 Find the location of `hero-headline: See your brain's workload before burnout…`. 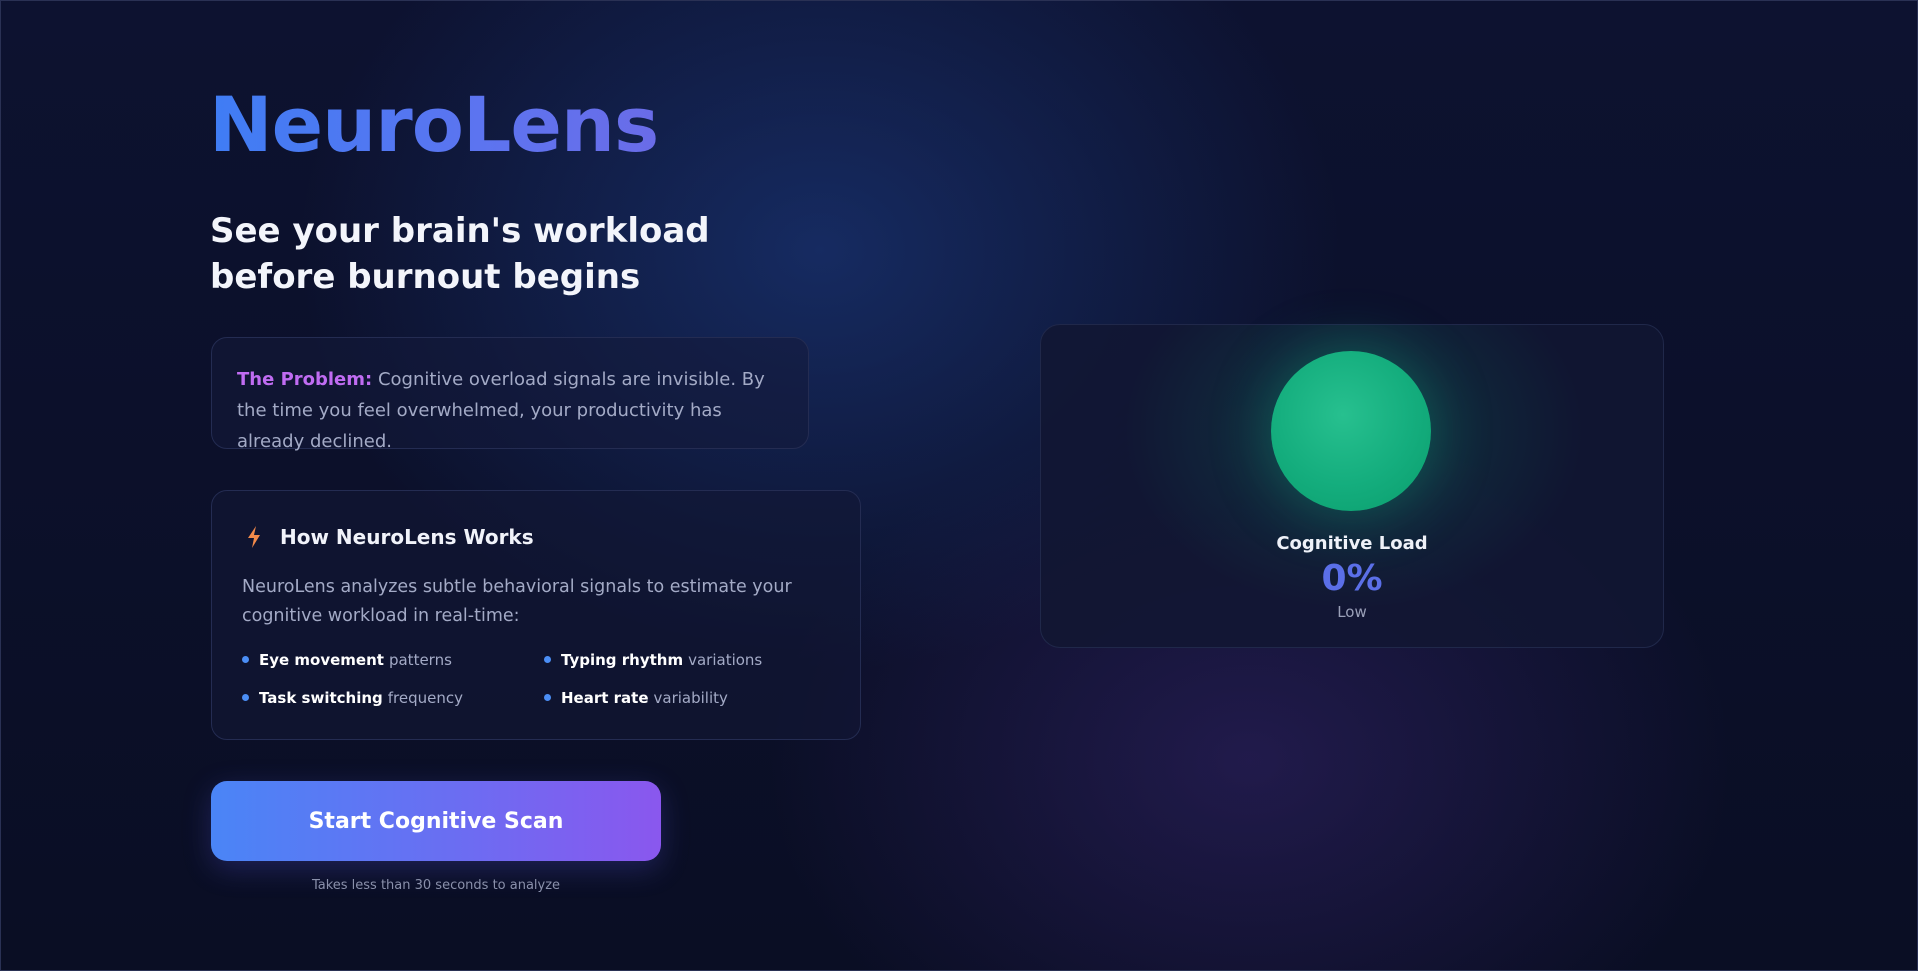

hero-headline: See your brain's workload before burnout… is located at coordinates (460, 254).